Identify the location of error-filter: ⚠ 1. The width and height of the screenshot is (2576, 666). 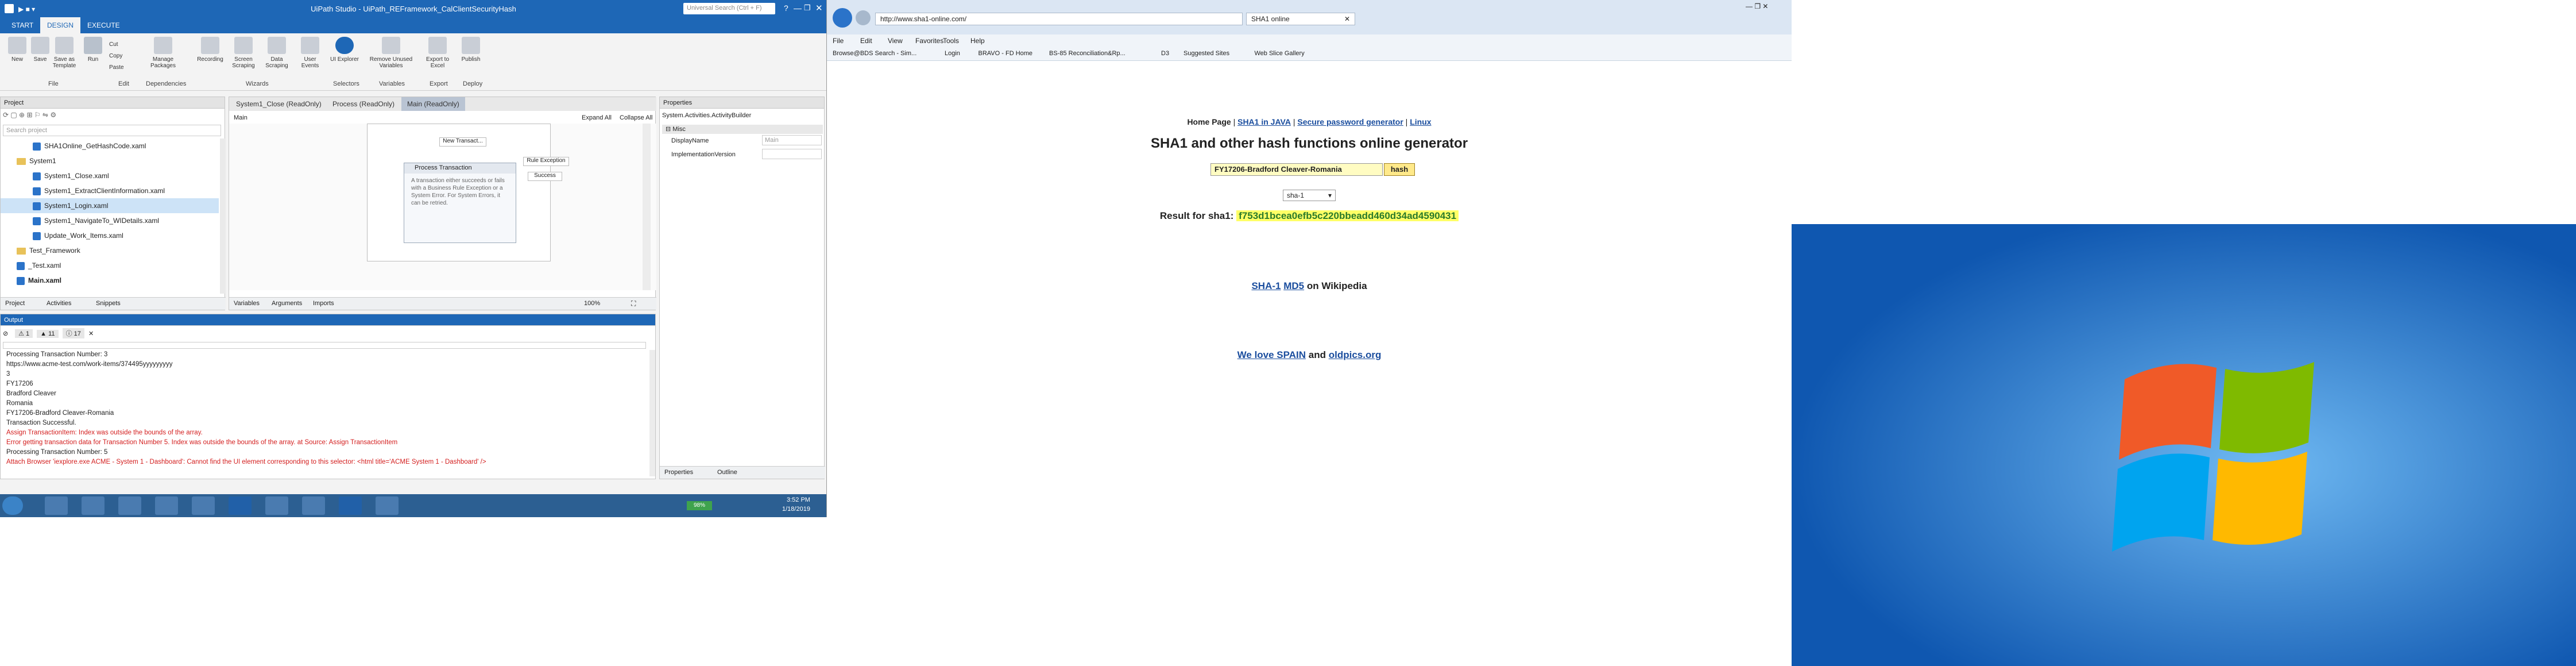
(24, 333).